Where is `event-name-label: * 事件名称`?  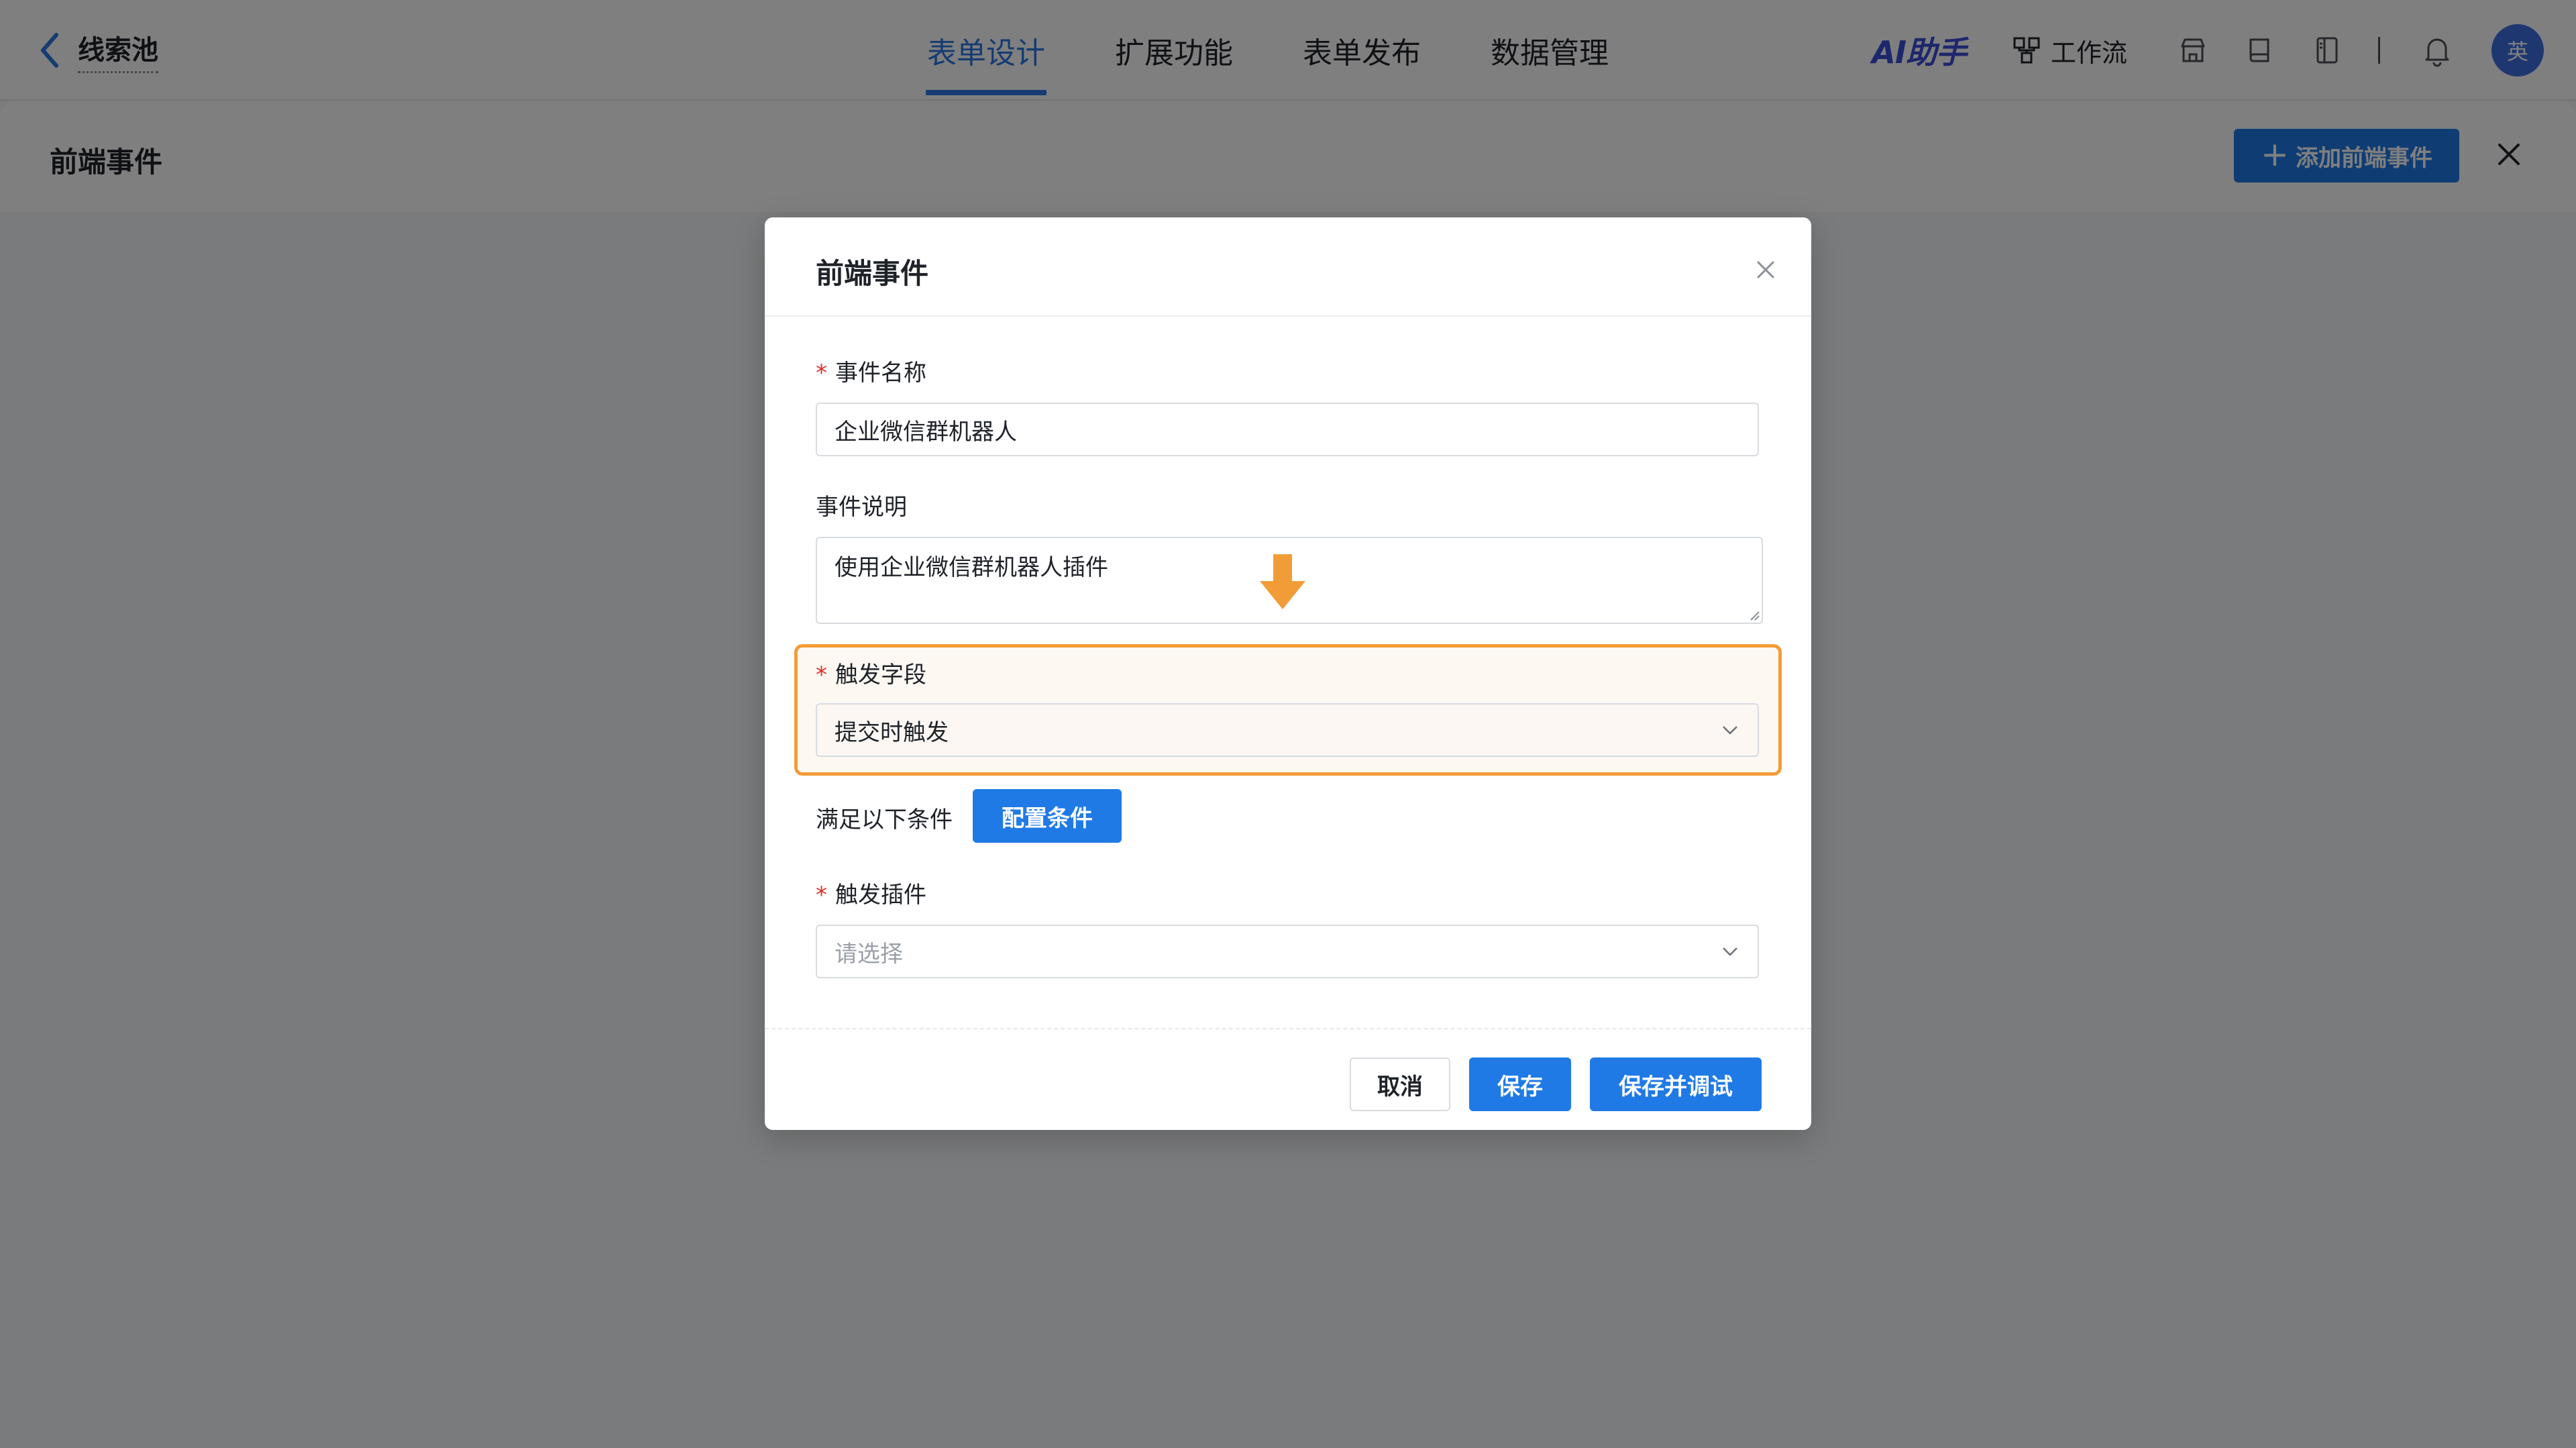 event-name-label: * 事件名称 is located at coordinates (871, 370).